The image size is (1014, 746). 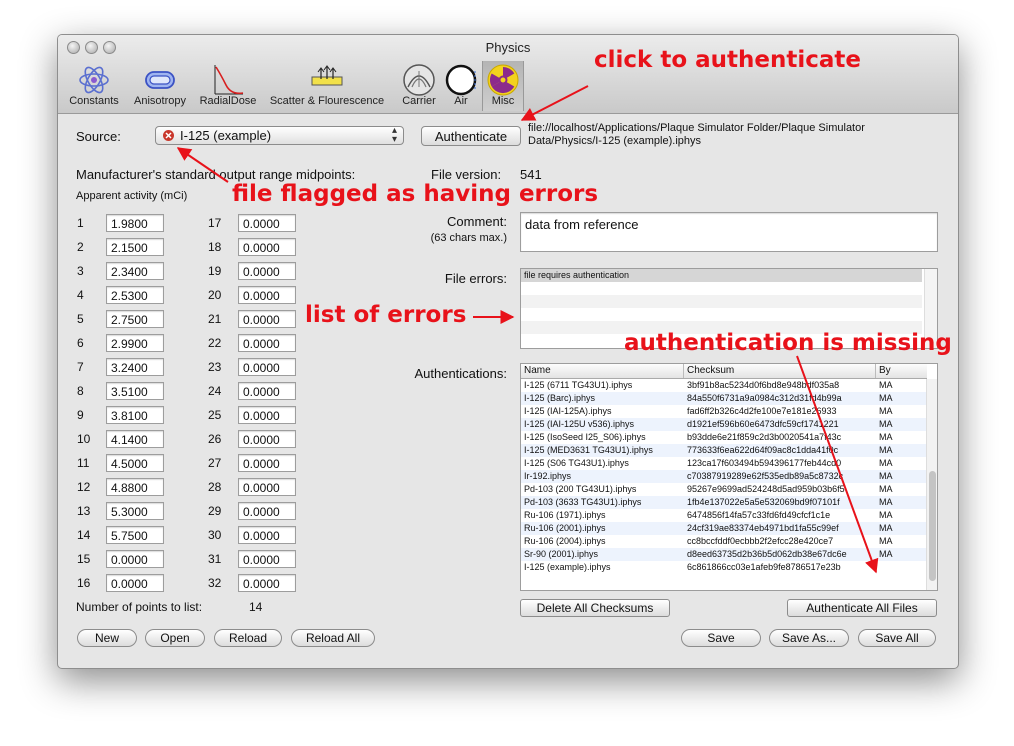 I want to click on activity-index: 10, so click(x=84, y=439).